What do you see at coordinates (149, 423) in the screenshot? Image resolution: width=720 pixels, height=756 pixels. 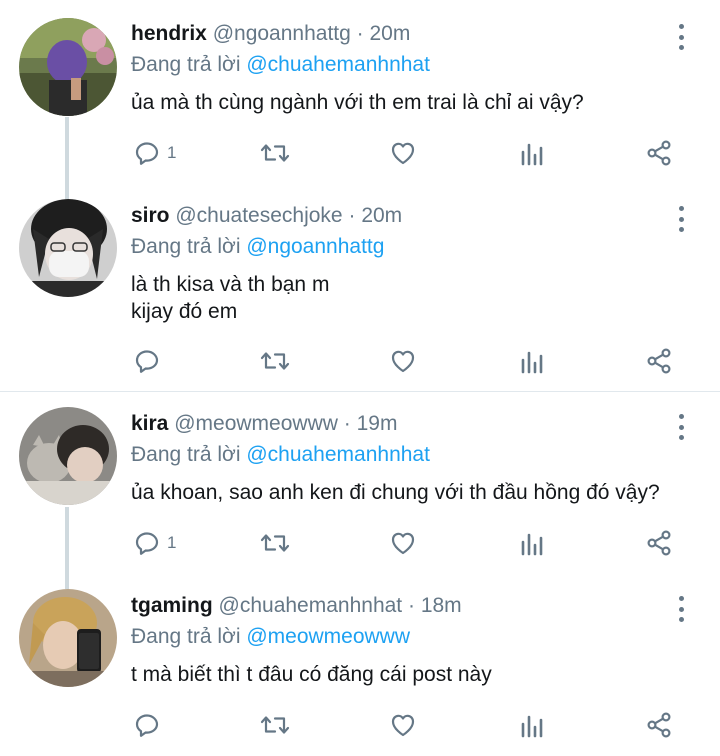 I see `author-name: kira` at bounding box center [149, 423].